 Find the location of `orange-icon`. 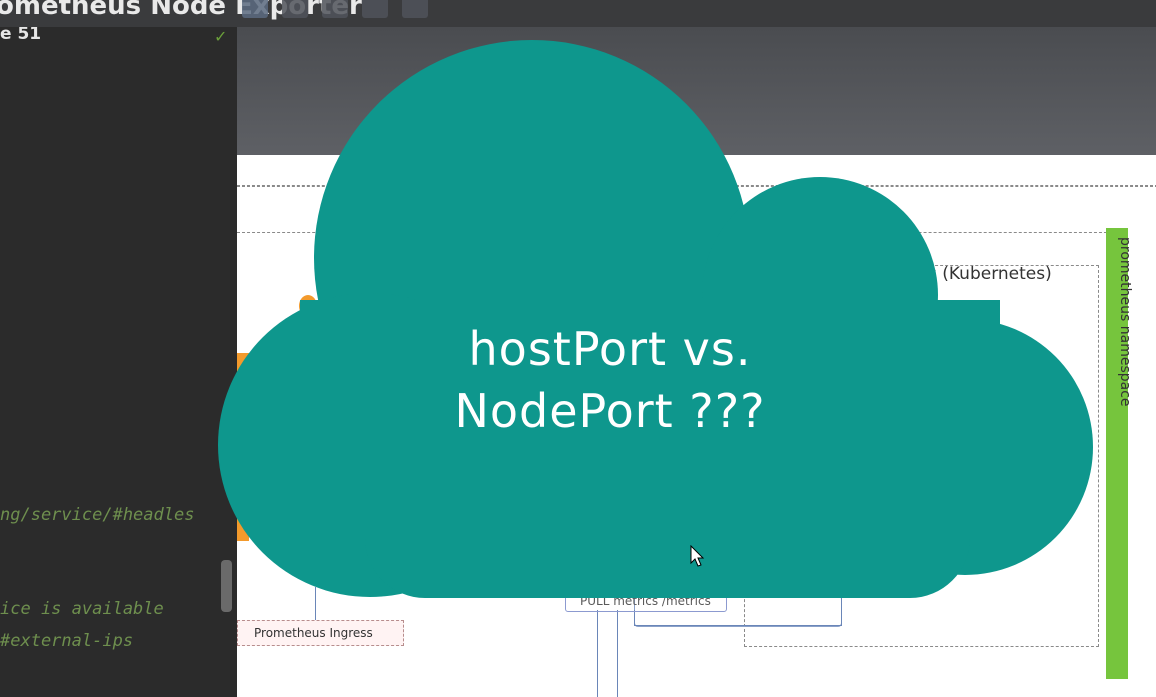

orange-icon is located at coordinates (308, 306).